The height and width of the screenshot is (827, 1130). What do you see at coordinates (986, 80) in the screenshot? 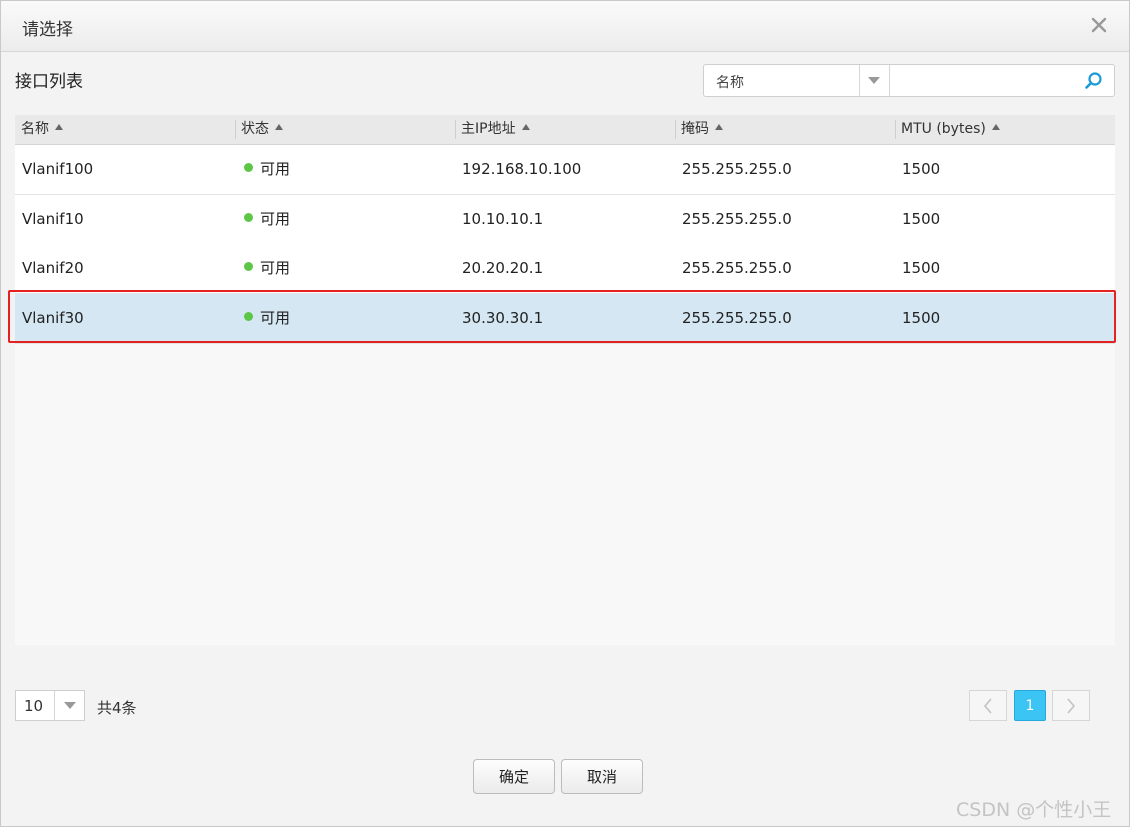
I see `search-input` at bounding box center [986, 80].